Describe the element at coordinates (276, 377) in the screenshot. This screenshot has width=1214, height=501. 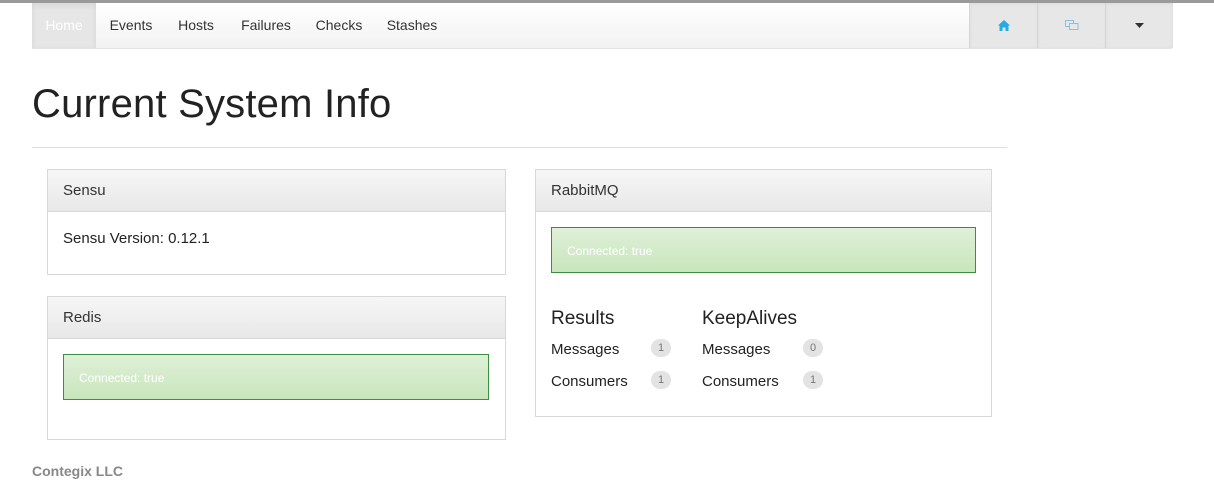
I see `redis-status-alert: Connected: true` at that location.